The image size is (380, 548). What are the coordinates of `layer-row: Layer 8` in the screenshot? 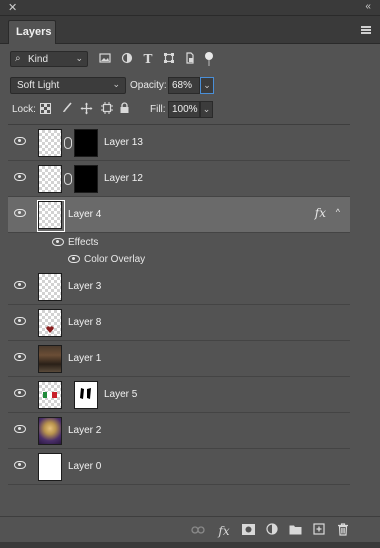 It's located at (189, 323).